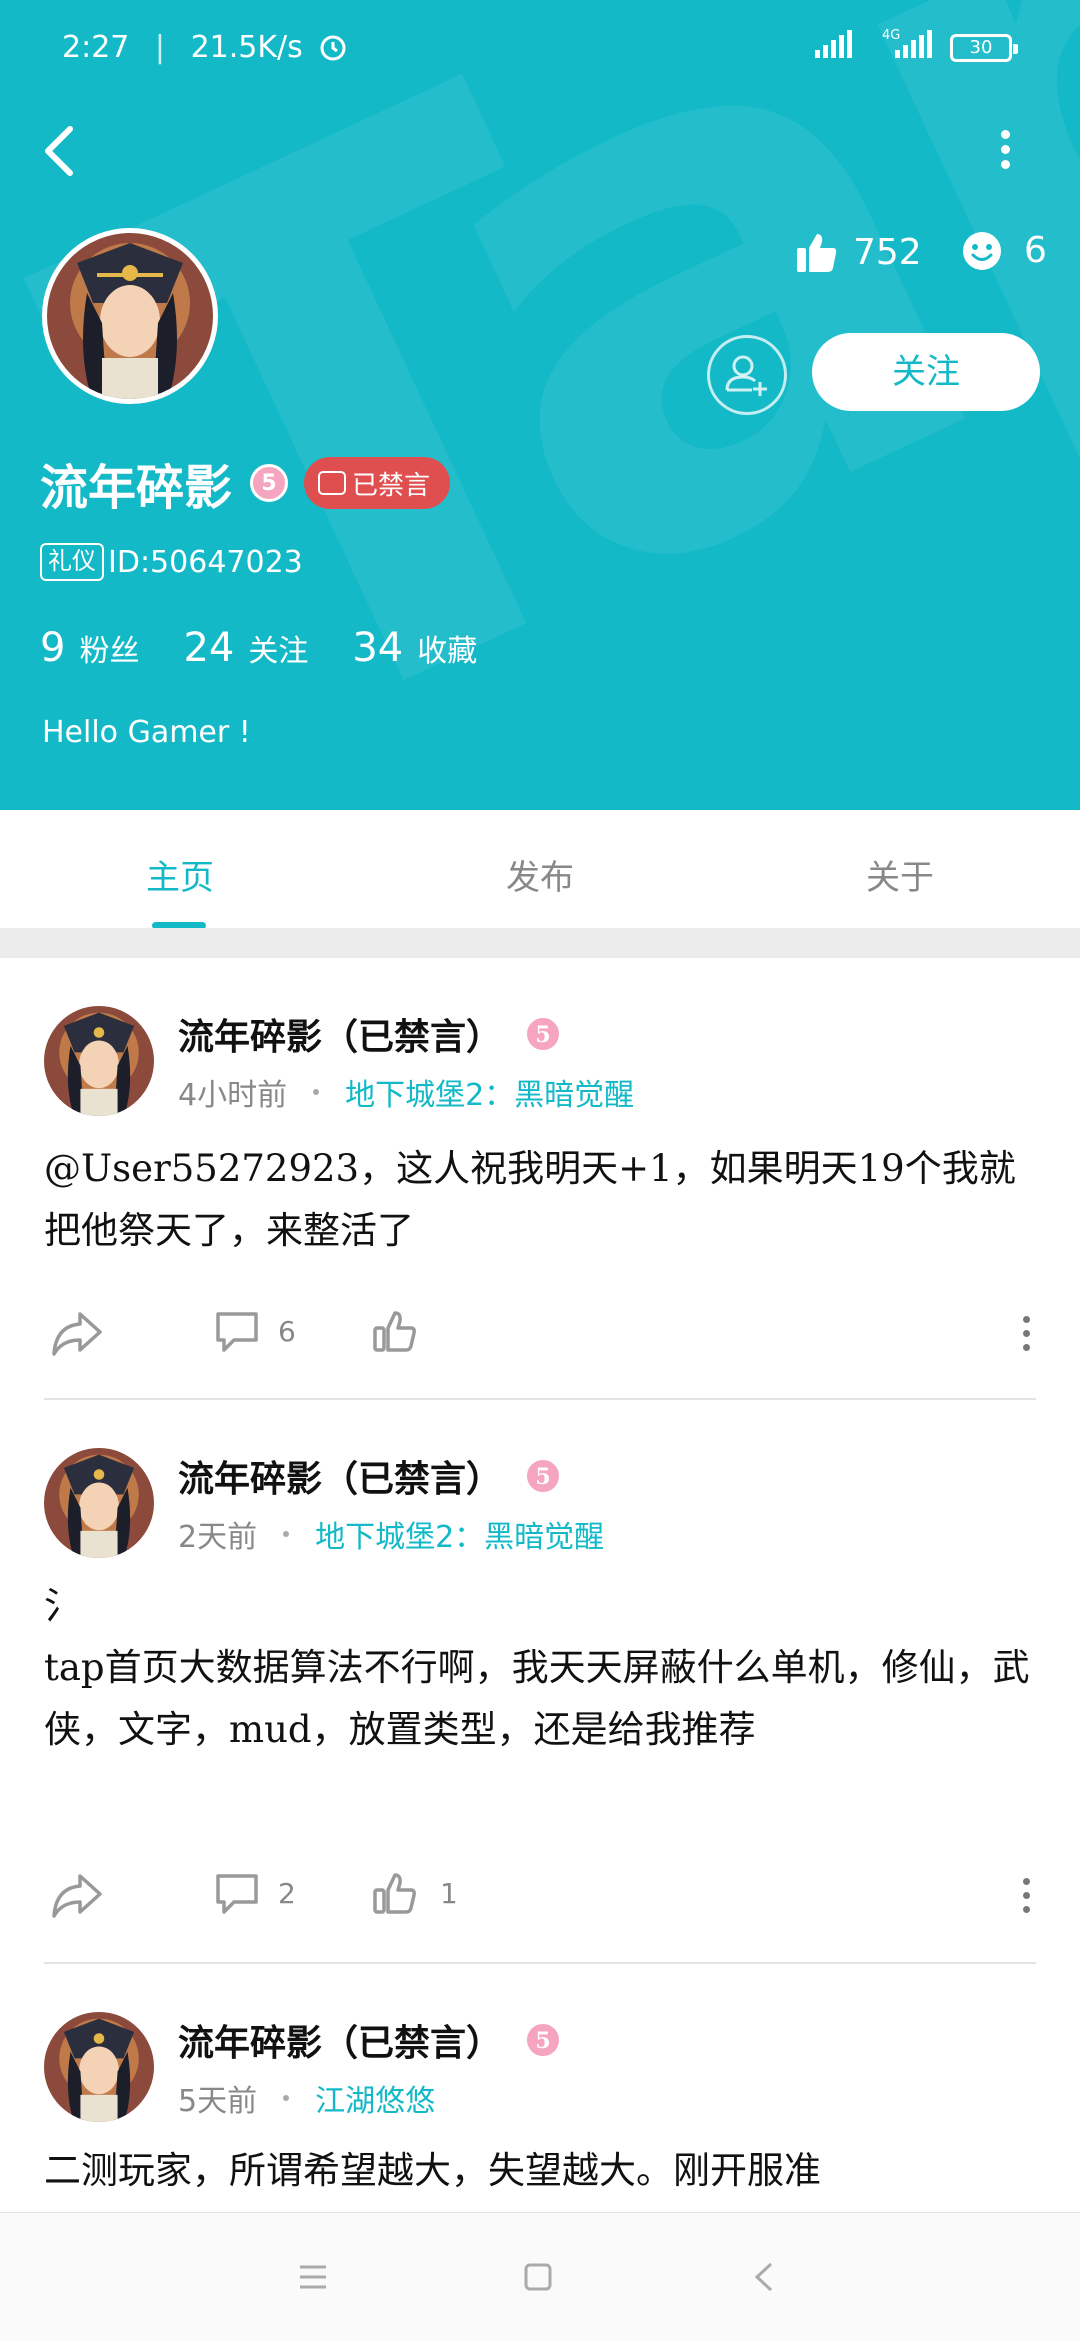  I want to click on post-content: 二测玩家，所谓希望越大，失望越大。刚开服准, so click(544, 2171).